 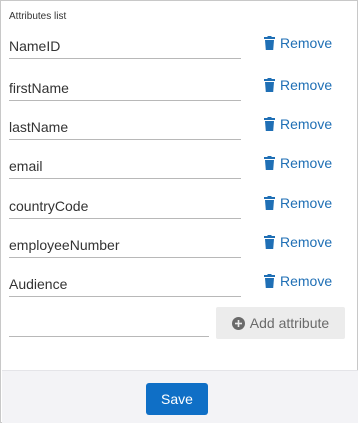 I want to click on attribute-row: email Remove, so click(x=179, y=168).